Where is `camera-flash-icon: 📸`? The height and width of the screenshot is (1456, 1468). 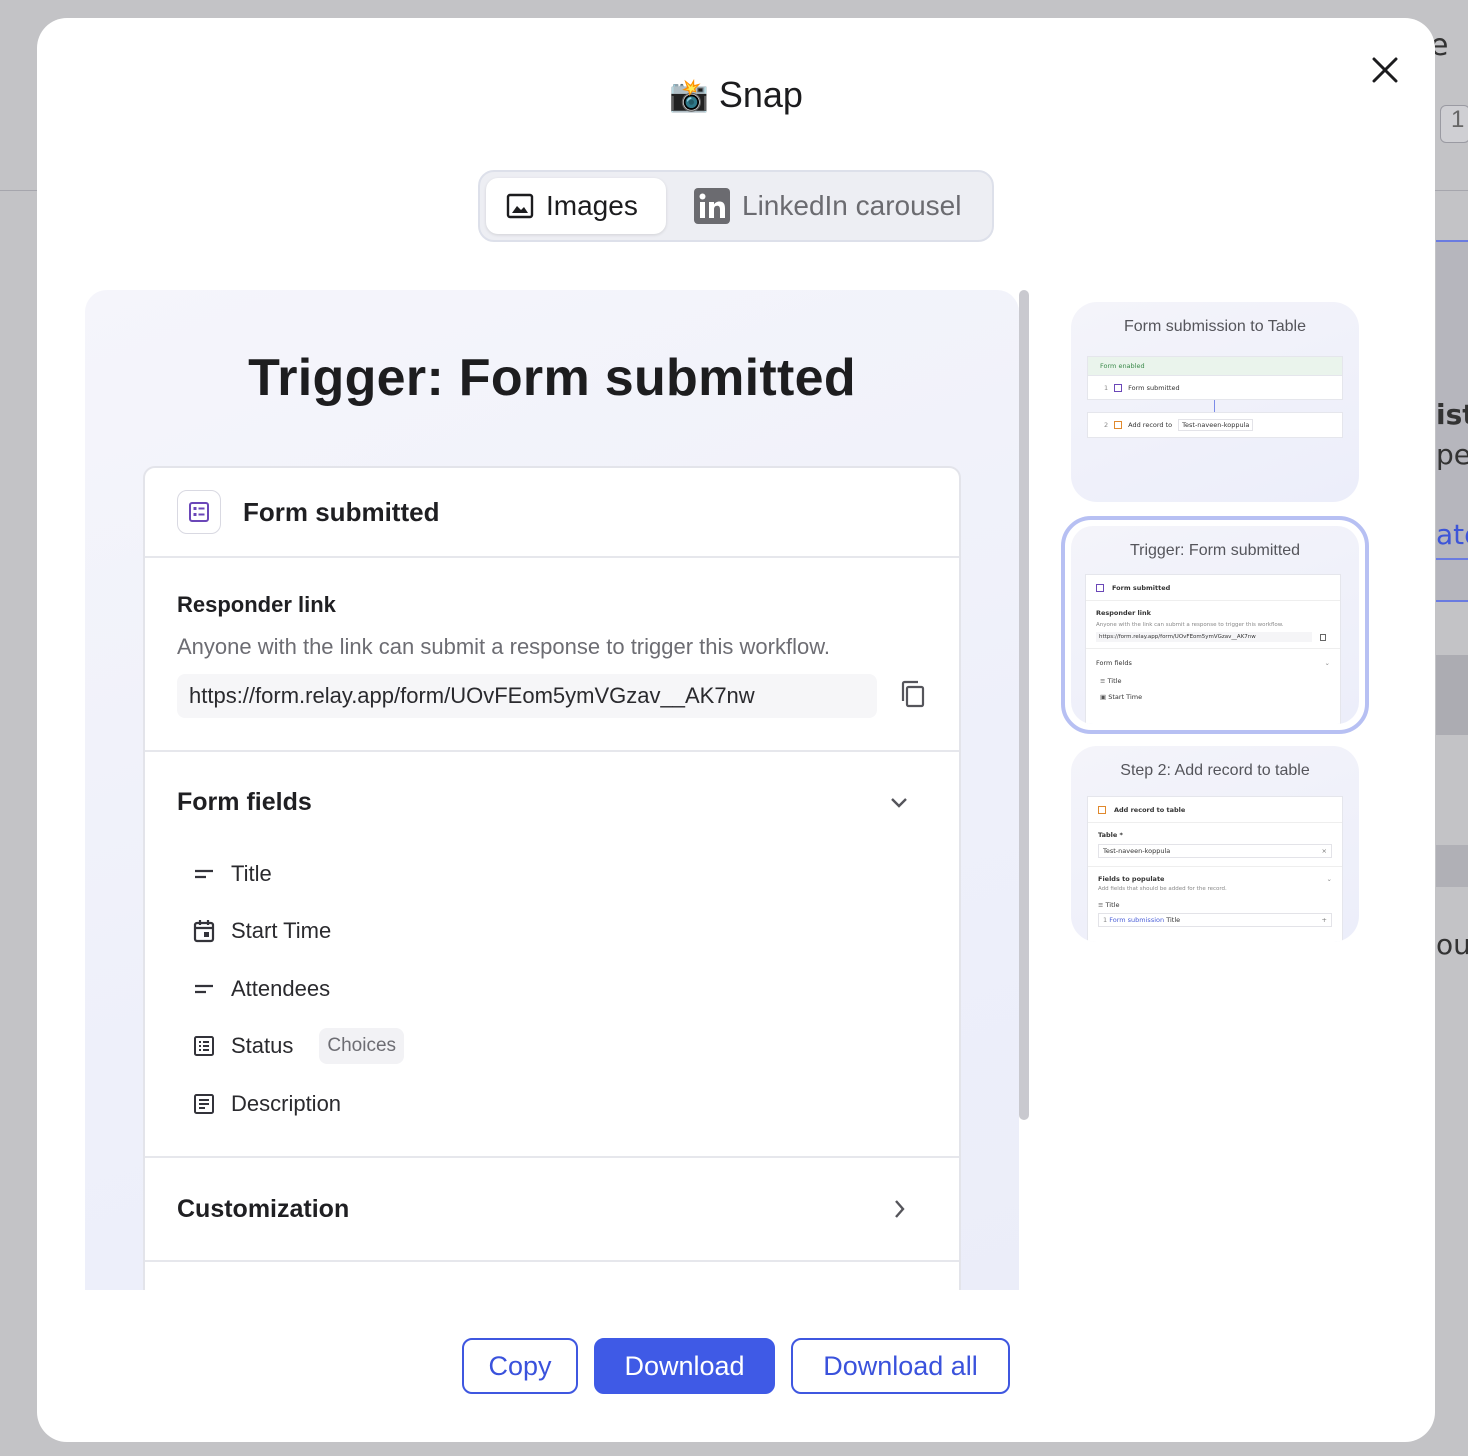
camera-flash-icon: 📸 is located at coordinates (689, 95).